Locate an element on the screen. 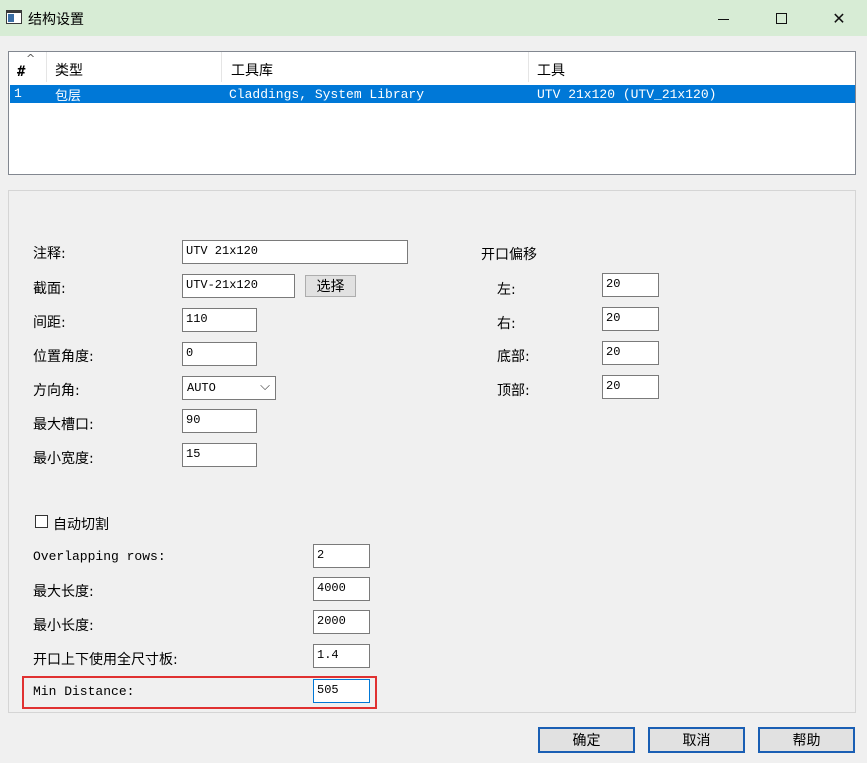 The height and width of the screenshot is (763, 867). column-header-index: ^ # is located at coordinates (28, 67).